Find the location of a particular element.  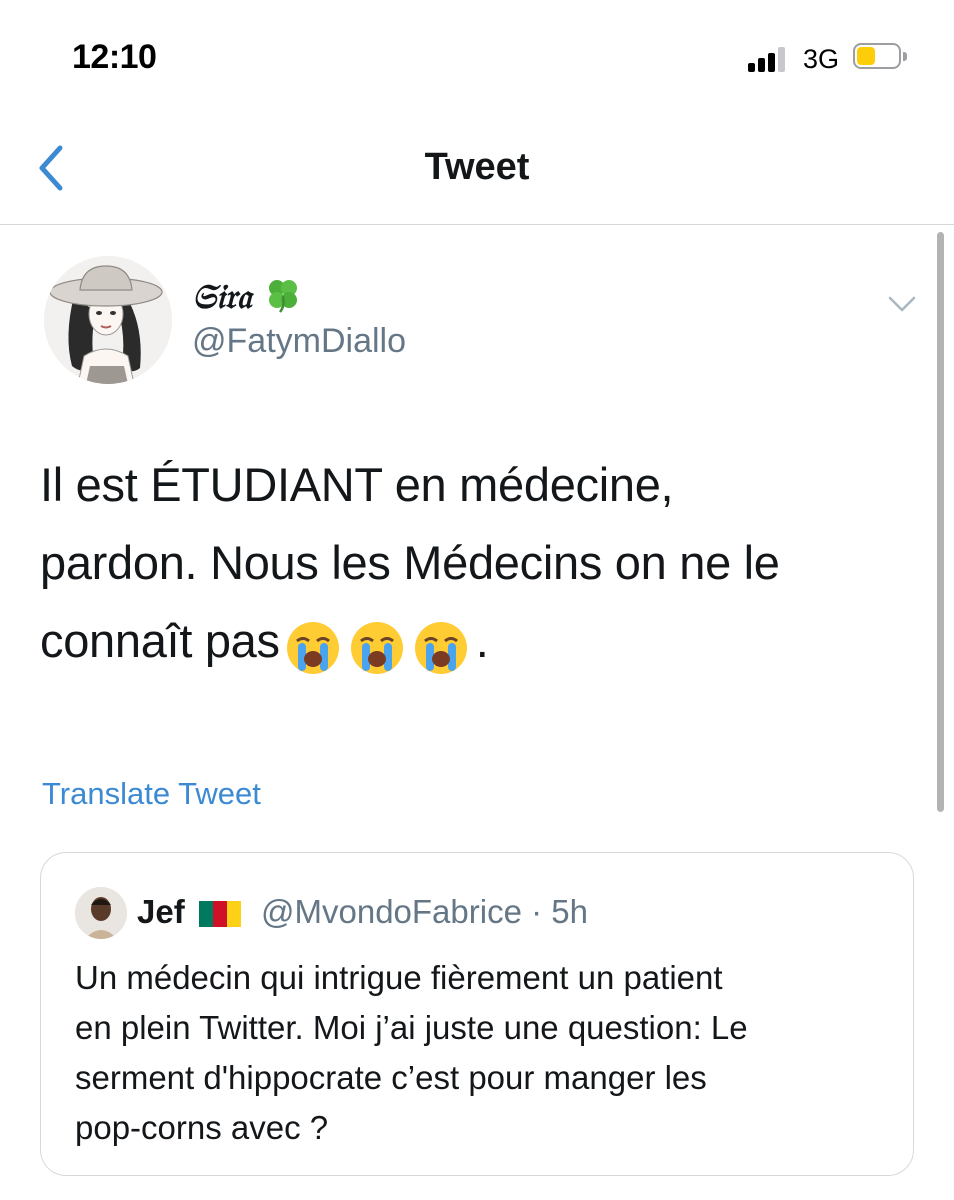

quoted-tweet-meta: @MvondoFabrice · 5h is located at coordinates (424, 911).